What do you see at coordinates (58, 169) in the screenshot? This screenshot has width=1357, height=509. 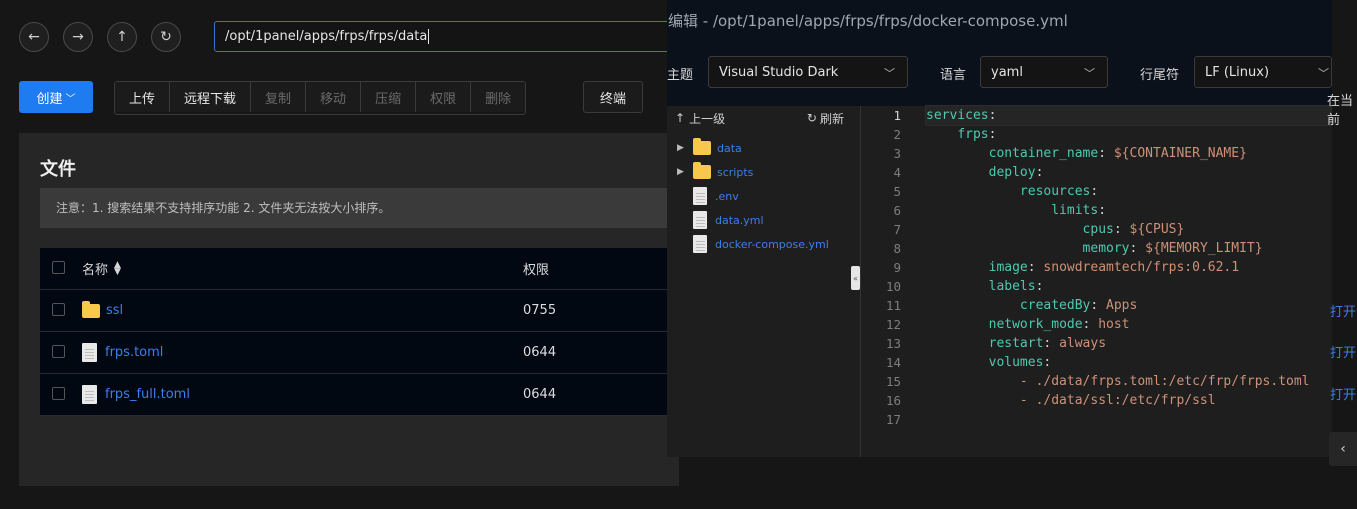 I see `page-title: 文件` at bounding box center [58, 169].